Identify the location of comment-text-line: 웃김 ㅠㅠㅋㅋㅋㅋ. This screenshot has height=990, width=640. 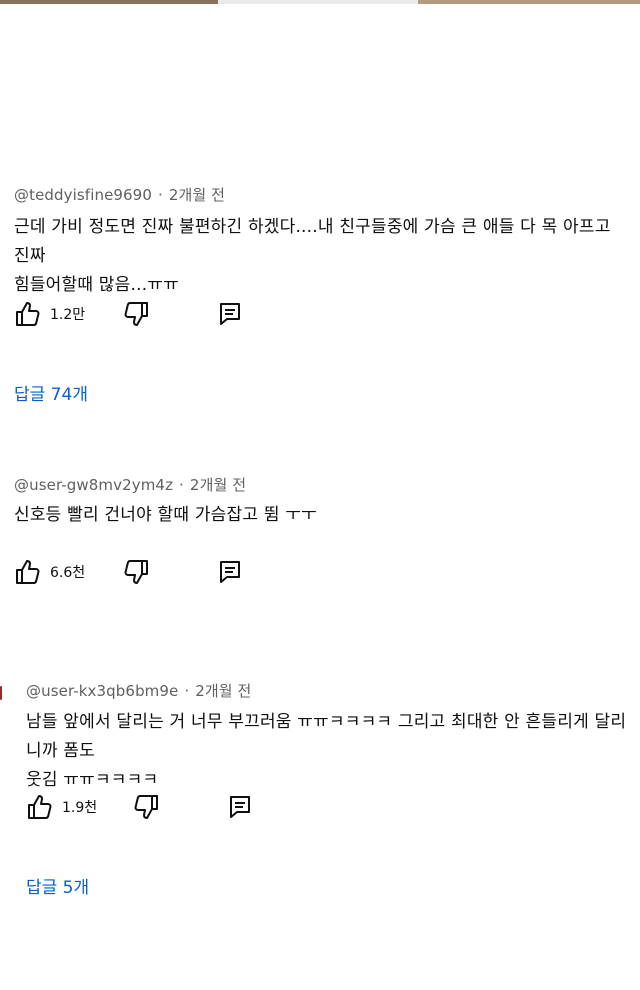
(92, 780).